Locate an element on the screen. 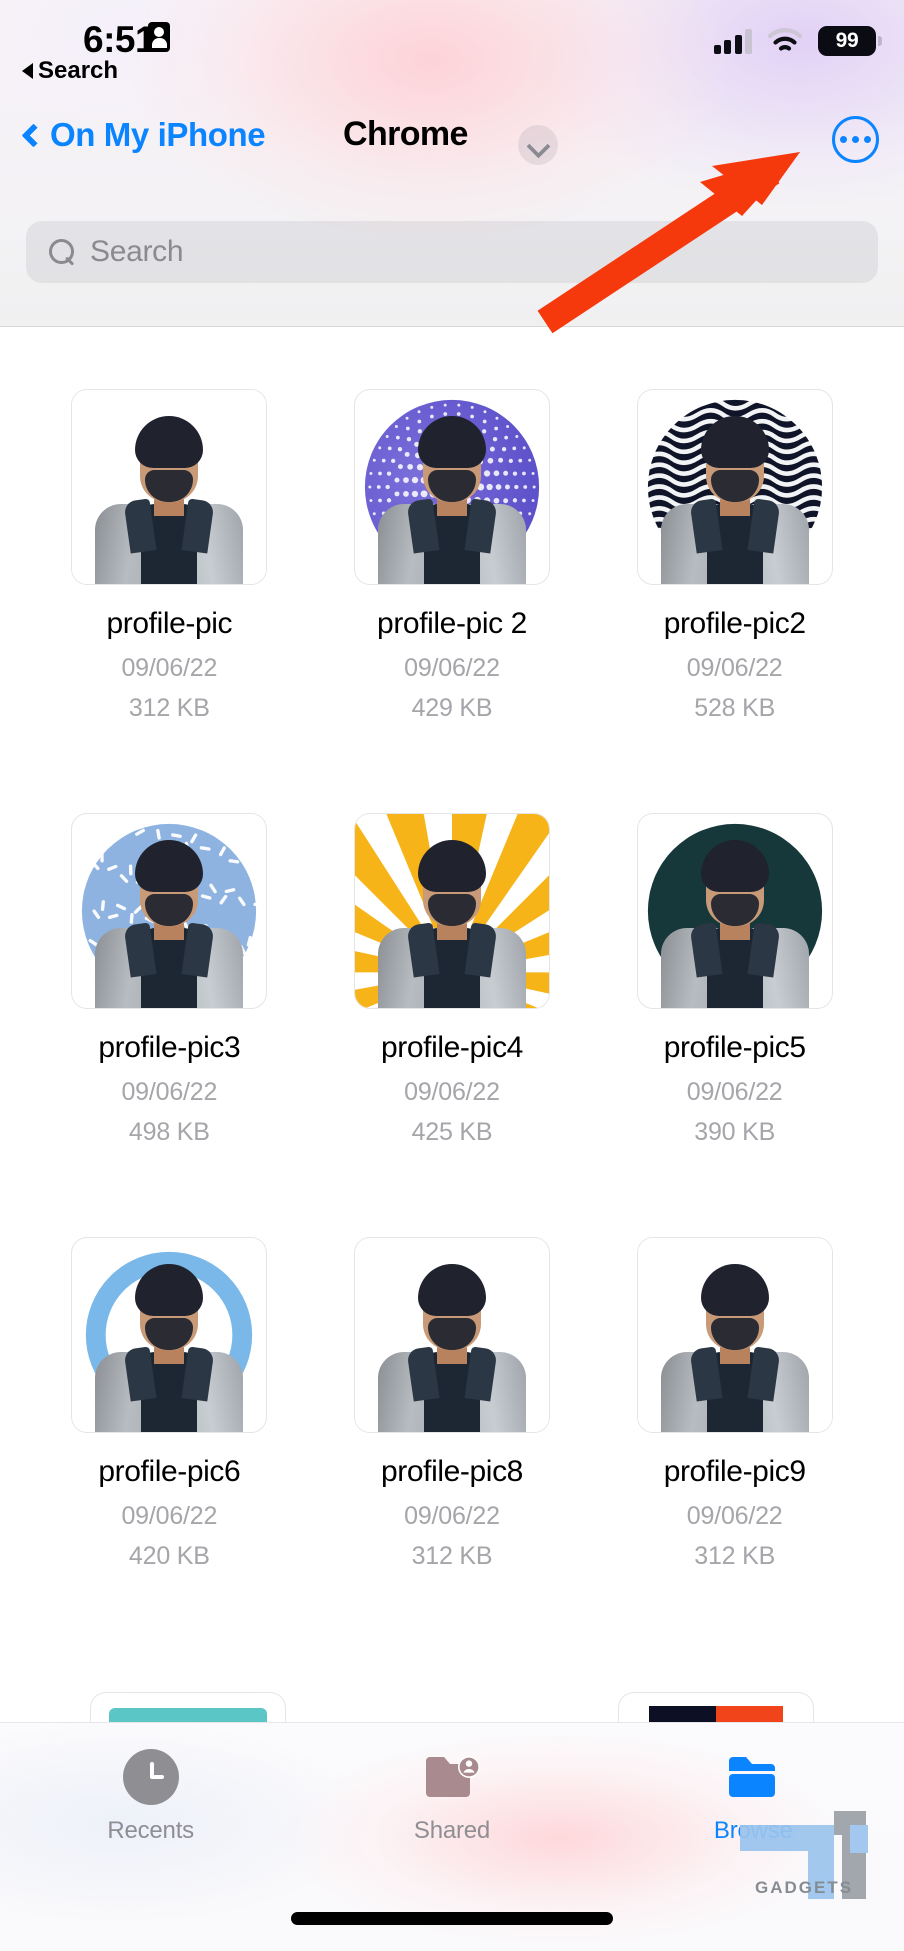 This screenshot has width=904, height=1951. file-name: profile-pic 2 is located at coordinates (452, 623).